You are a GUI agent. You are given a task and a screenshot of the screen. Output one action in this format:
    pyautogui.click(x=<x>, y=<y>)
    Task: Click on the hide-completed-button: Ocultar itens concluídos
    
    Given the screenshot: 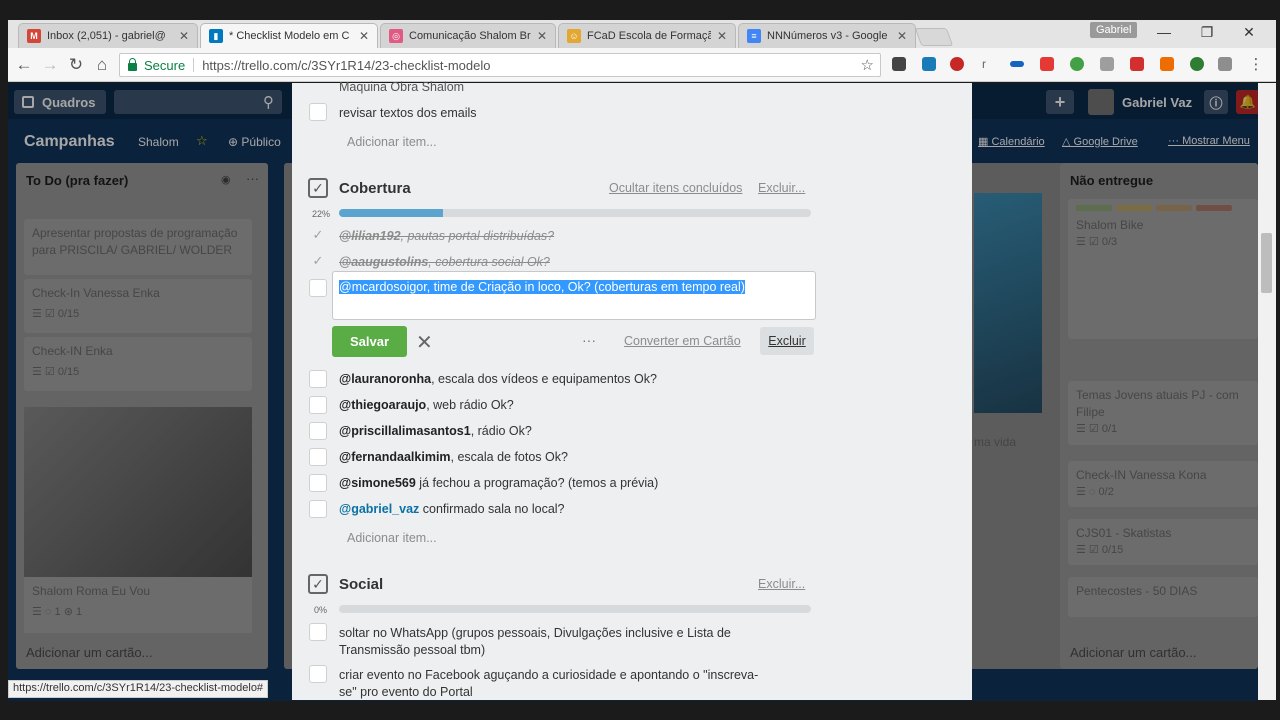 What is the action you would take?
    pyautogui.click(x=675, y=188)
    